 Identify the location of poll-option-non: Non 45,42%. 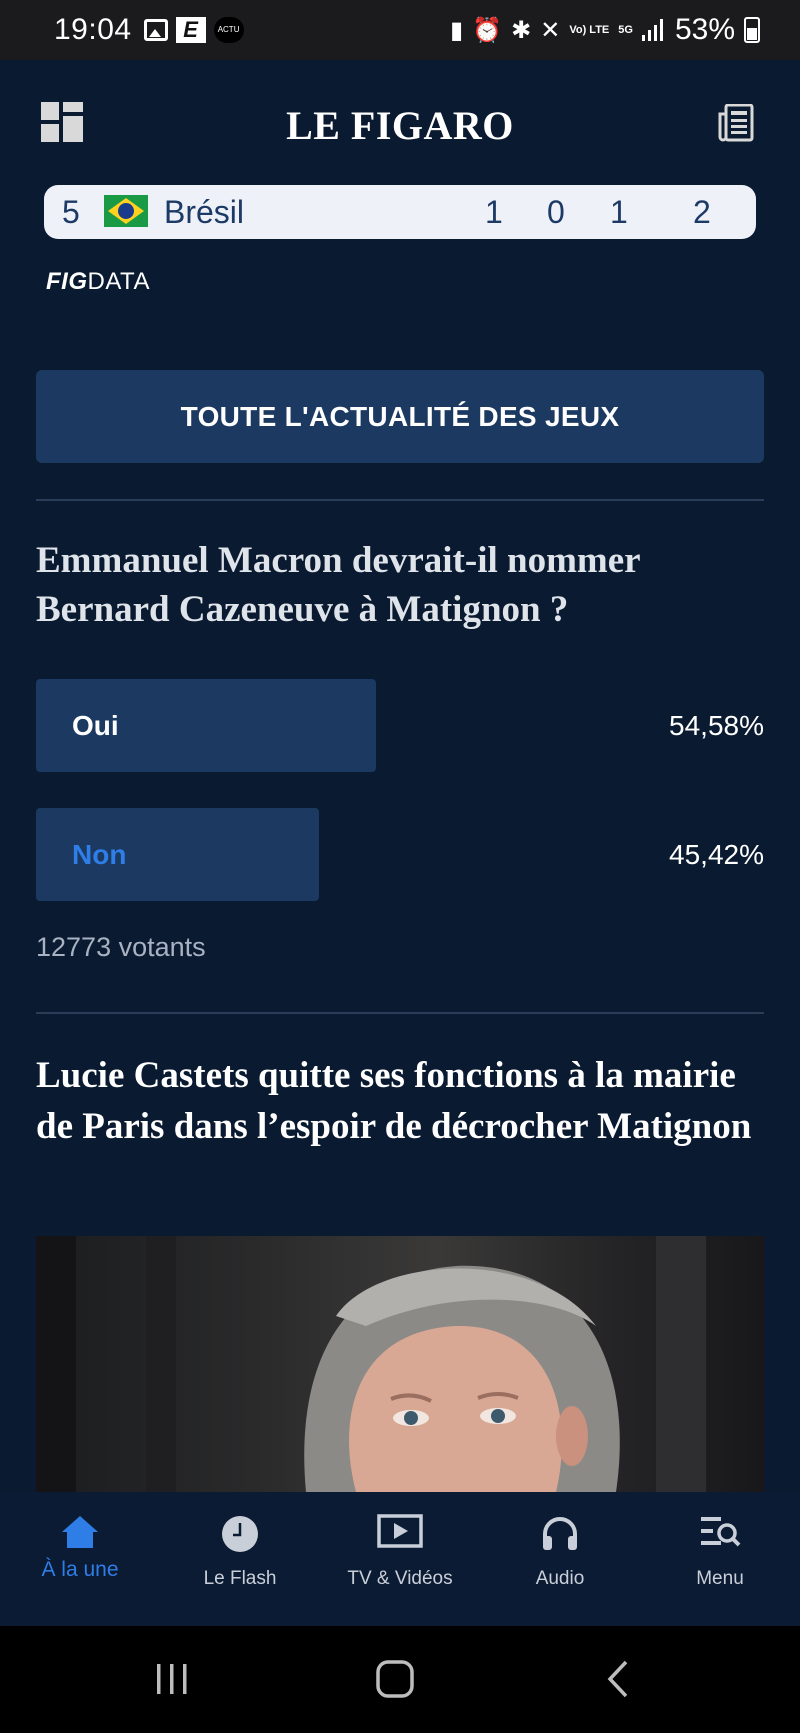
(400, 854).